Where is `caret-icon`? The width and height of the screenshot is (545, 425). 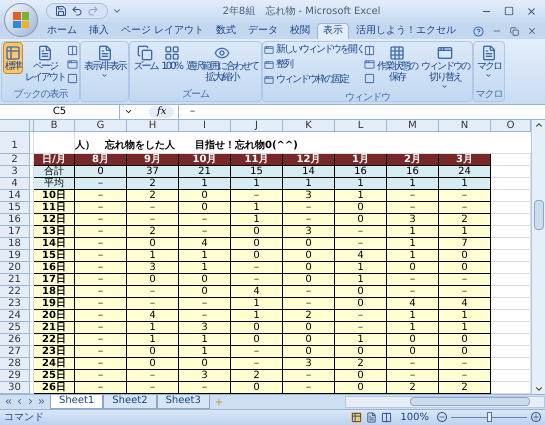
caret-icon is located at coordinates (488, 75).